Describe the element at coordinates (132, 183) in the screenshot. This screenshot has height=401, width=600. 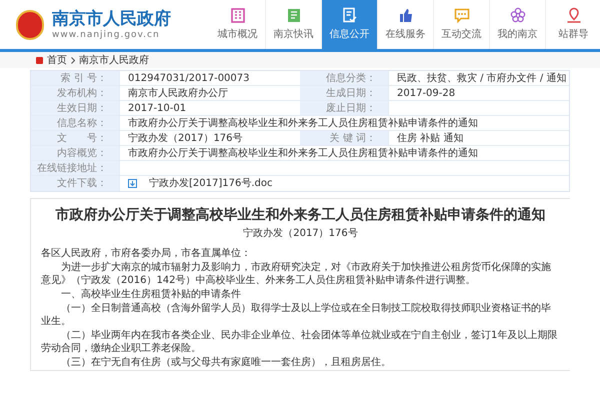
I see `download-icon` at that location.